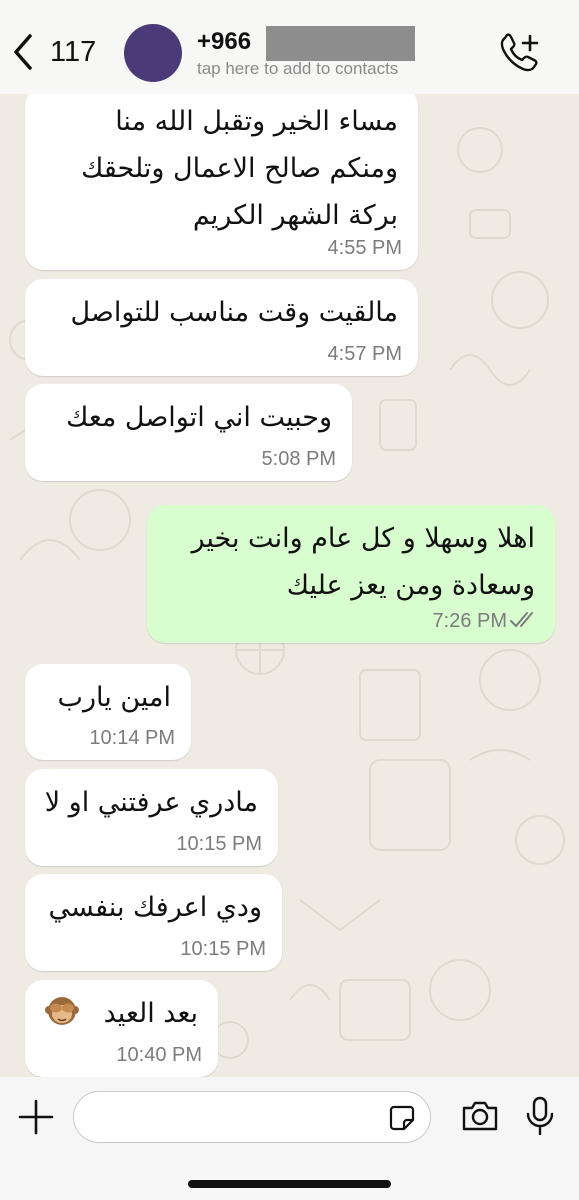 The image size is (579, 1200). I want to click on plus-icon, so click(36, 1117).